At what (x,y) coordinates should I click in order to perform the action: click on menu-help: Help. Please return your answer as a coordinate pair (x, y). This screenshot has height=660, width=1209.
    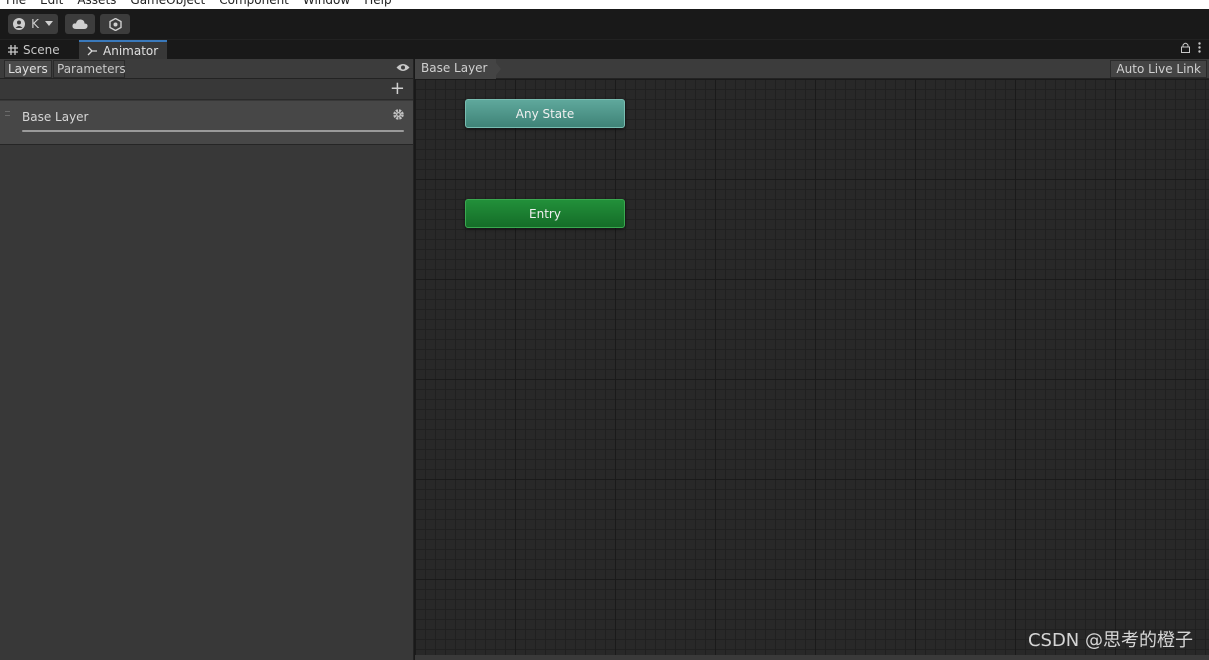
    Looking at the image, I should click on (377, 4).